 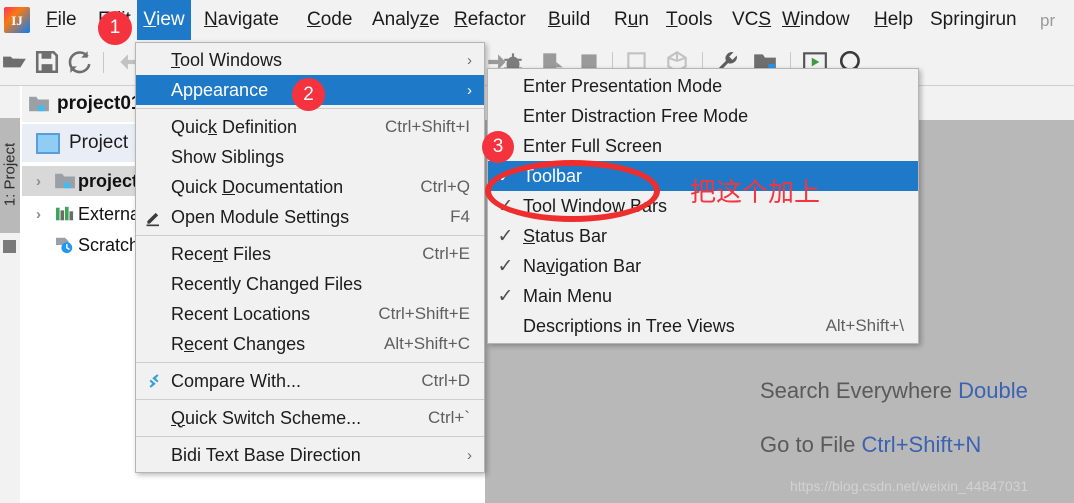 What do you see at coordinates (221, 253) in the screenshot?
I see `menu-item-label: Recent Files` at bounding box center [221, 253].